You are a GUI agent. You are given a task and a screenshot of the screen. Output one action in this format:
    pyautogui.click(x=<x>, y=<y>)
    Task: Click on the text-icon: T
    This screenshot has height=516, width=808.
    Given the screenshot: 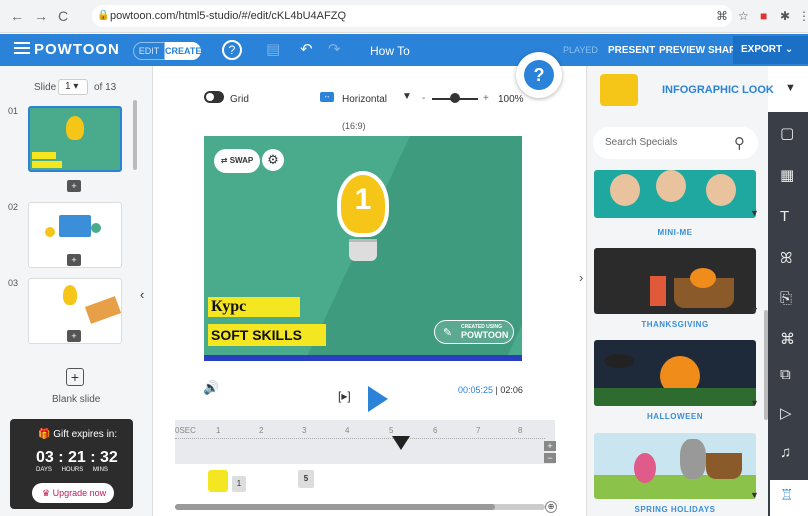 What is the action you would take?
    pyautogui.click(x=784, y=216)
    